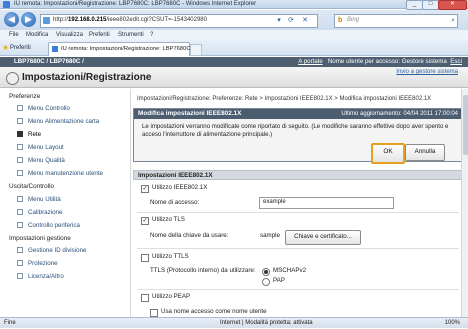 This screenshot has width=468, height=329. I want to click on cancel-button: Annulla, so click(425, 152).